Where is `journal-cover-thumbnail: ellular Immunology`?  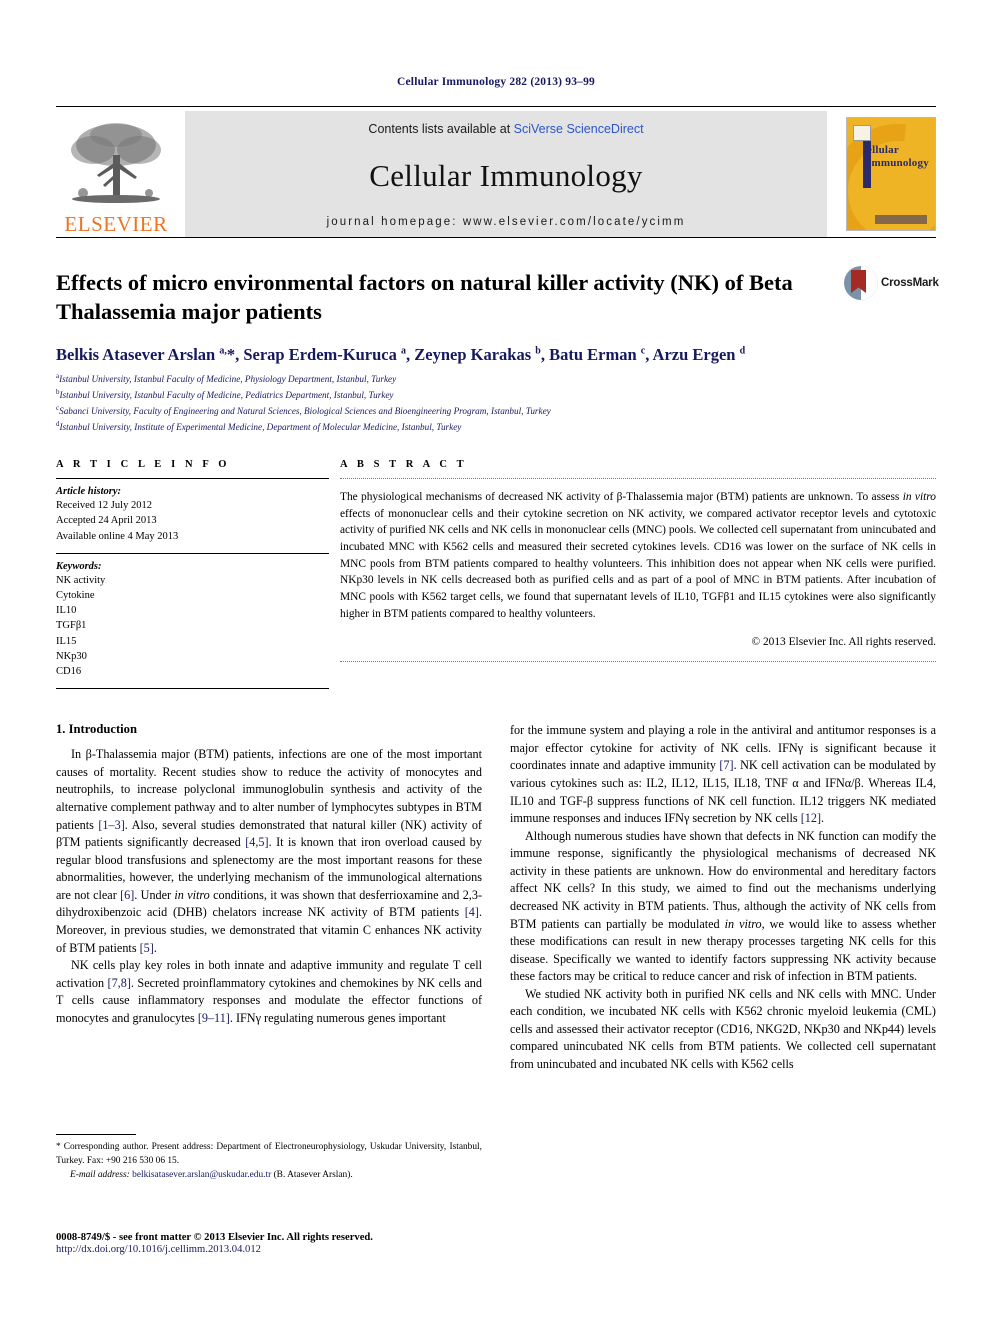 journal-cover-thumbnail: ellular Immunology is located at coordinates (886, 174).